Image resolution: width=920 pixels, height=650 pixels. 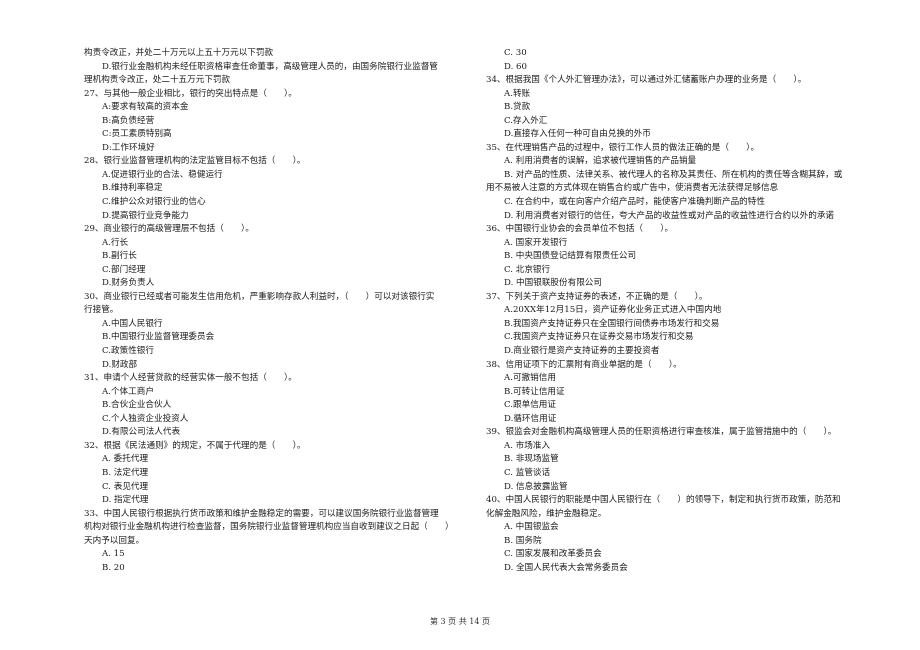 What do you see at coordinates (128, 283) in the screenshot?
I see `answer-option: D.财务负责人` at bounding box center [128, 283].